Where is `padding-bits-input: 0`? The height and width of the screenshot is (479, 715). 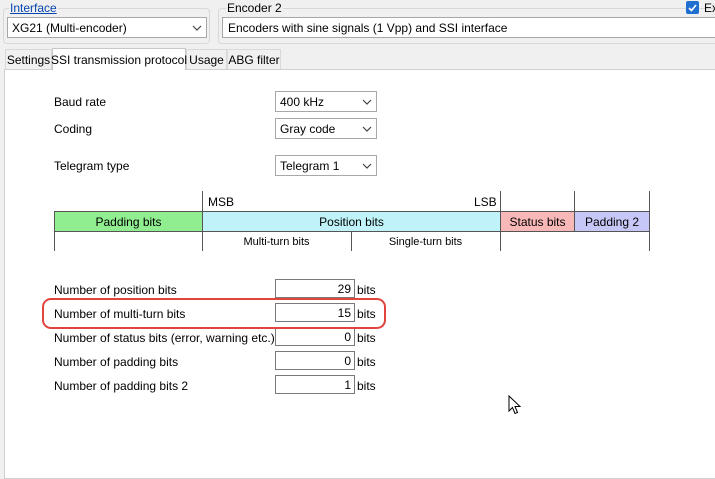 padding-bits-input: 0 is located at coordinates (315, 360).